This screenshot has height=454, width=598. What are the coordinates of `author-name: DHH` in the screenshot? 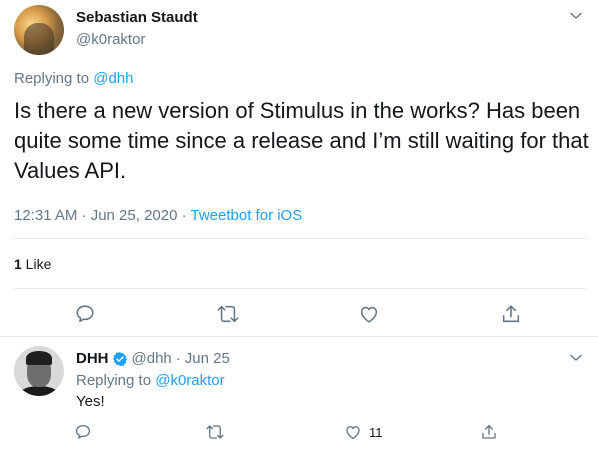 It's located at (92, 358).